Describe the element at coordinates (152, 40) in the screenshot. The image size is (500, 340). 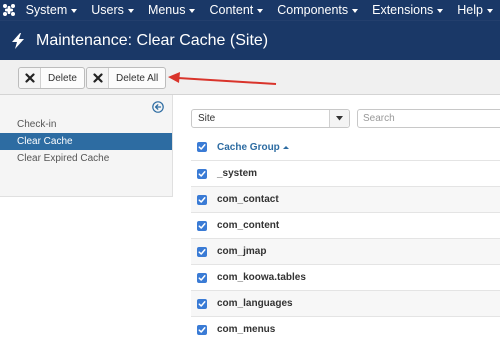
I see `page-title: Maintenance: Clear Cache (Site)` at that location.